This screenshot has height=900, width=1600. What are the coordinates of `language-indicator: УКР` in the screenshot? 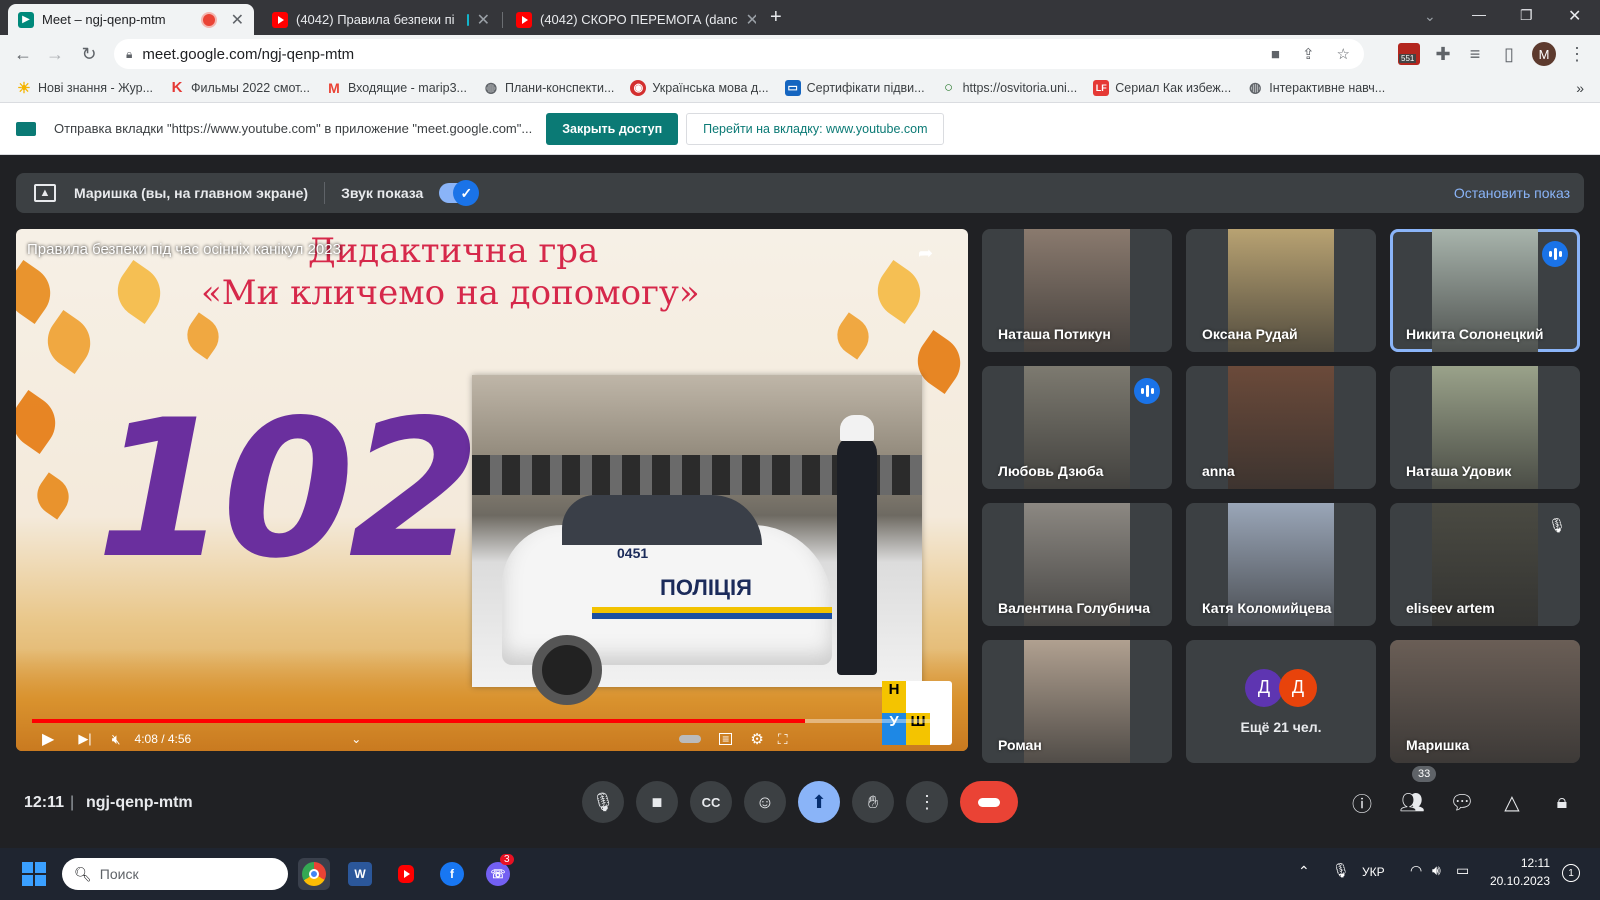 It's located at (1373, 872).